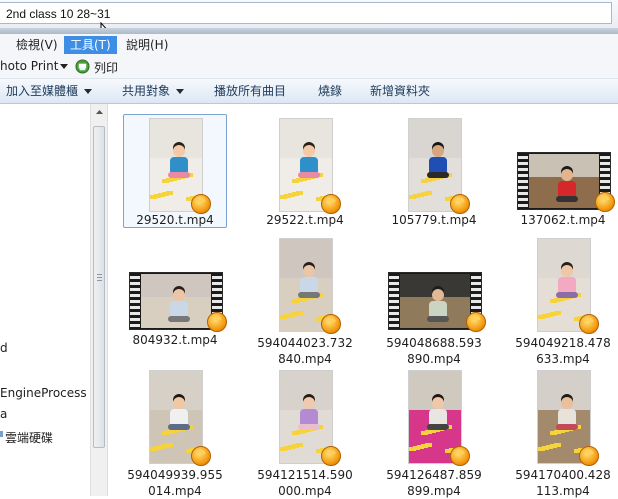 The image size is (618, 499). I want to click on file-tile: 594049939.955 014.mp4, so click(175, 432).